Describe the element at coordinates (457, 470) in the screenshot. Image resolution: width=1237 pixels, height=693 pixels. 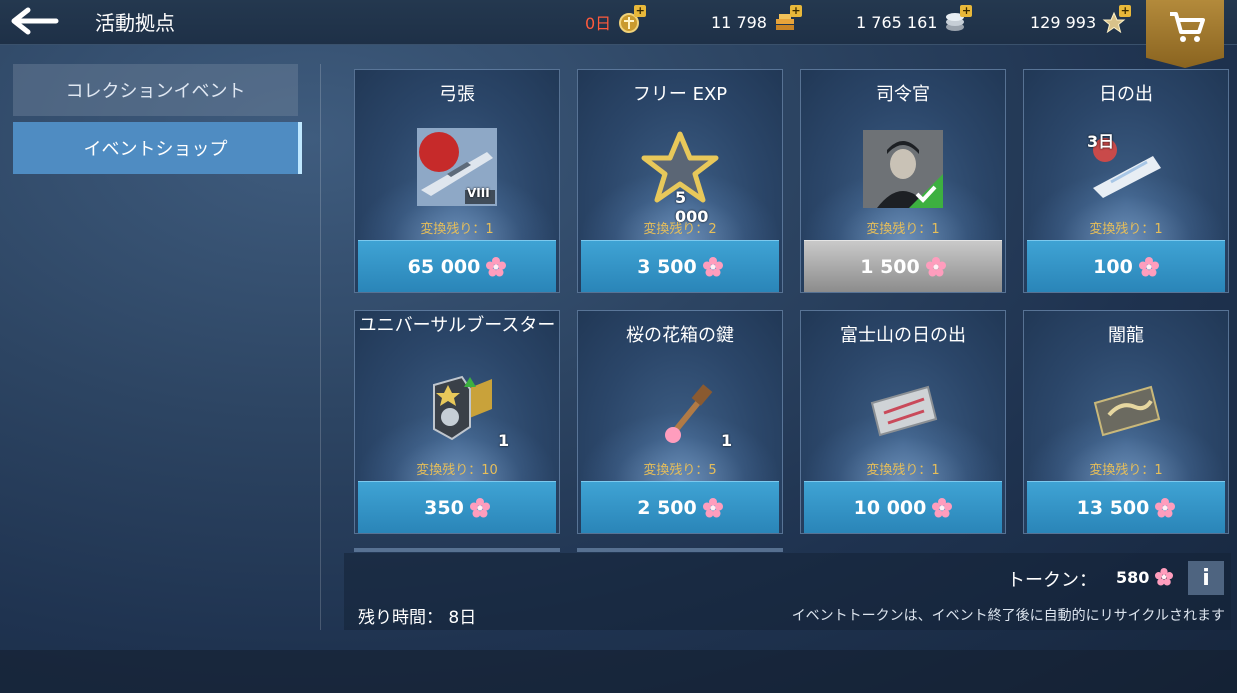
I see `card-remaining: 変換残り：10` at that location.